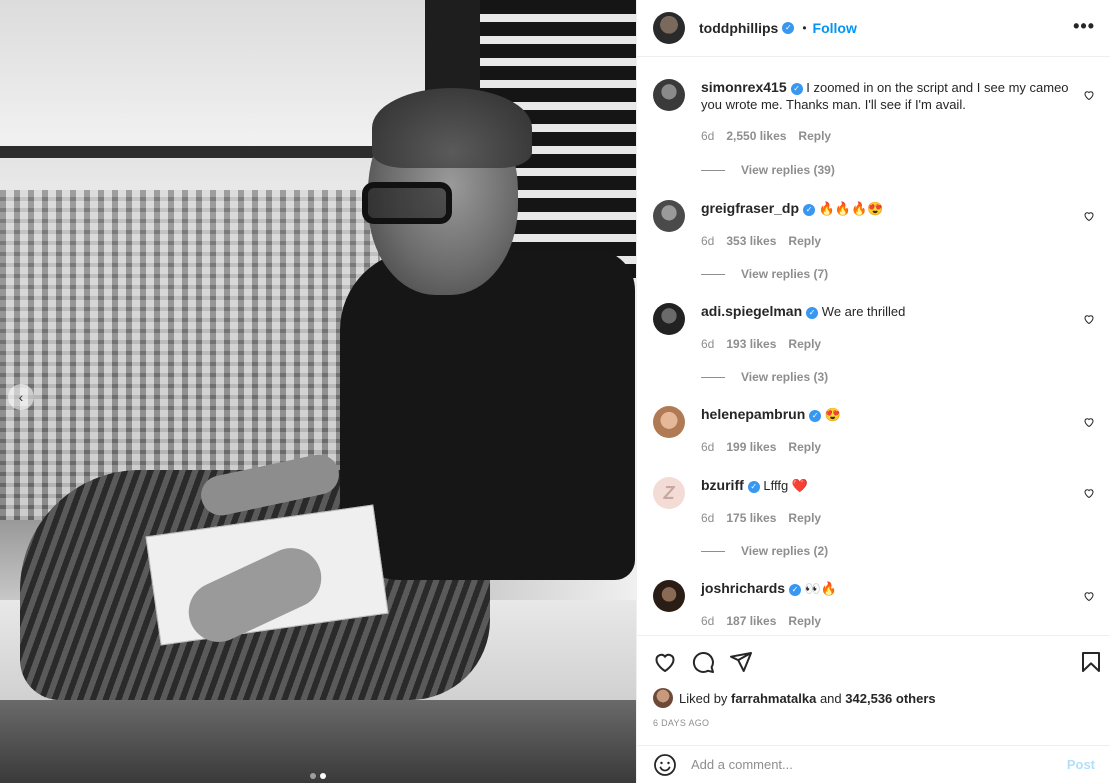  I want to click on carousel-prev-button: ‹, so click(21, 397).